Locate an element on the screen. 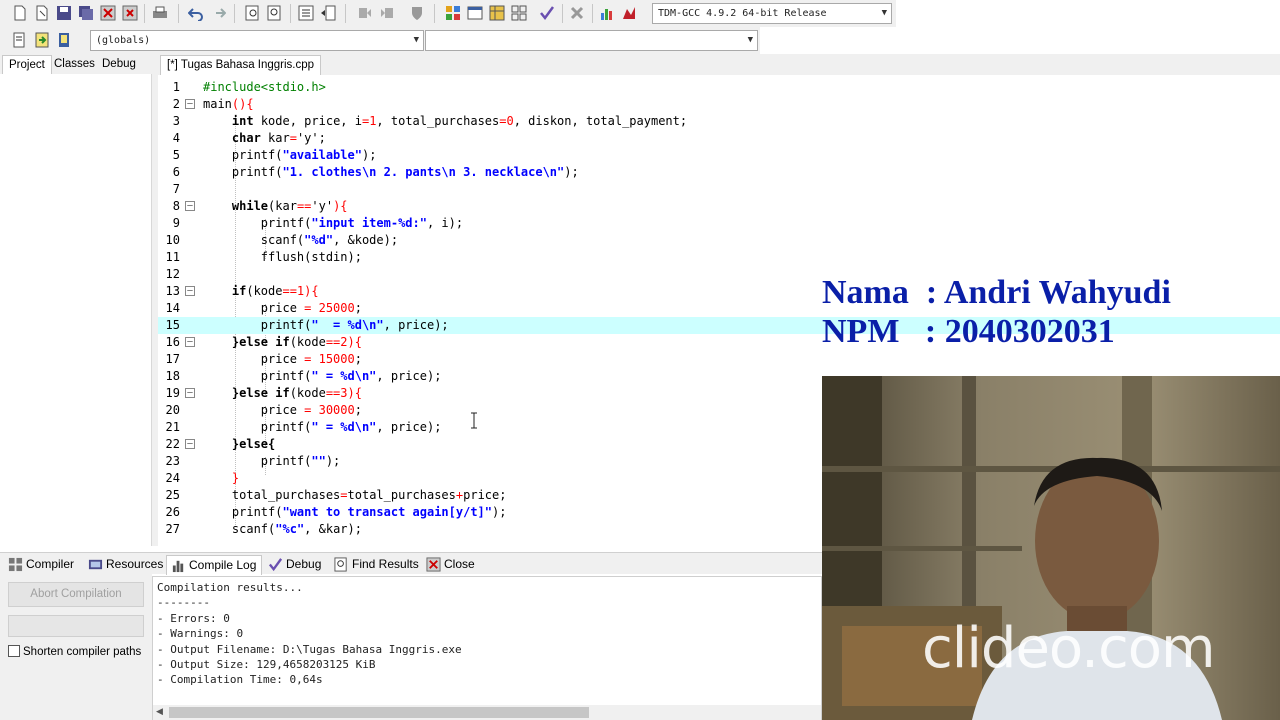 The image size is (1280, 720). save-all-icon is located at coordinates (86, 13).